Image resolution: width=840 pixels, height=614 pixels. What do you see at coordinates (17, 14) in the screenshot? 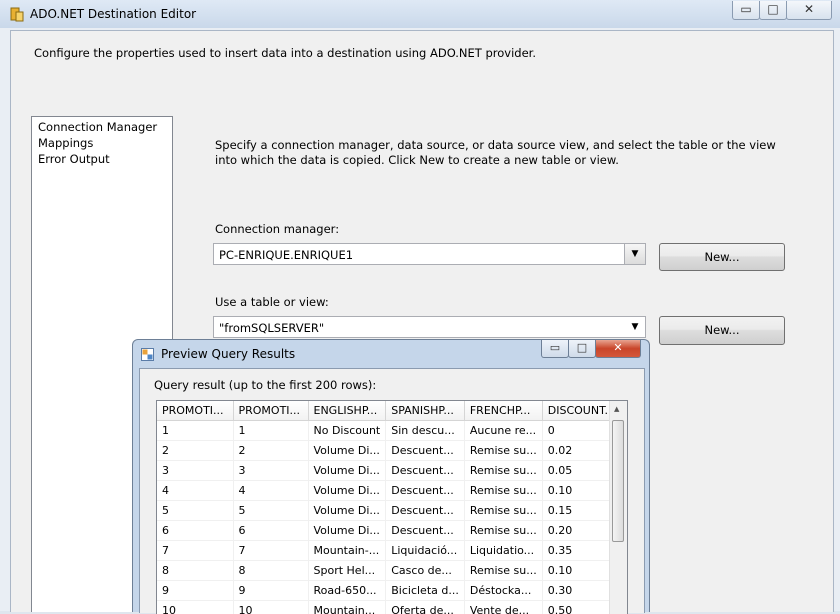
I see `ssis-app-icon` at bounding box center [17, 14].